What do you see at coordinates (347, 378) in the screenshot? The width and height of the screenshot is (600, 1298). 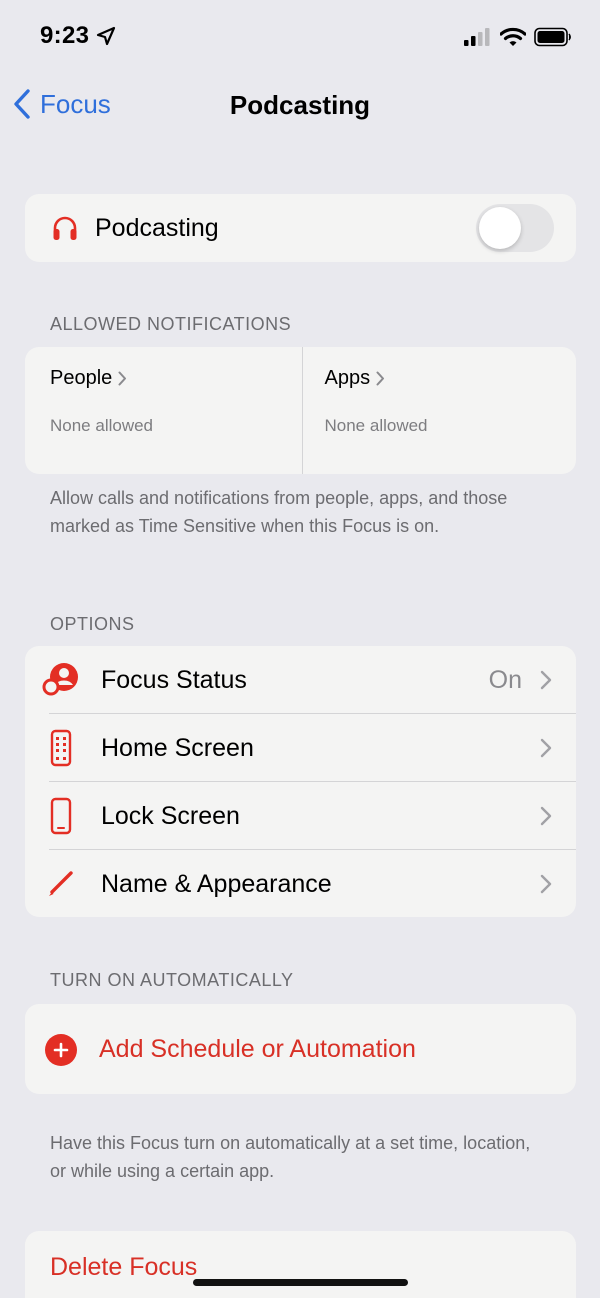 I see `apps-label: Apps` at bounding box center [347, 378].